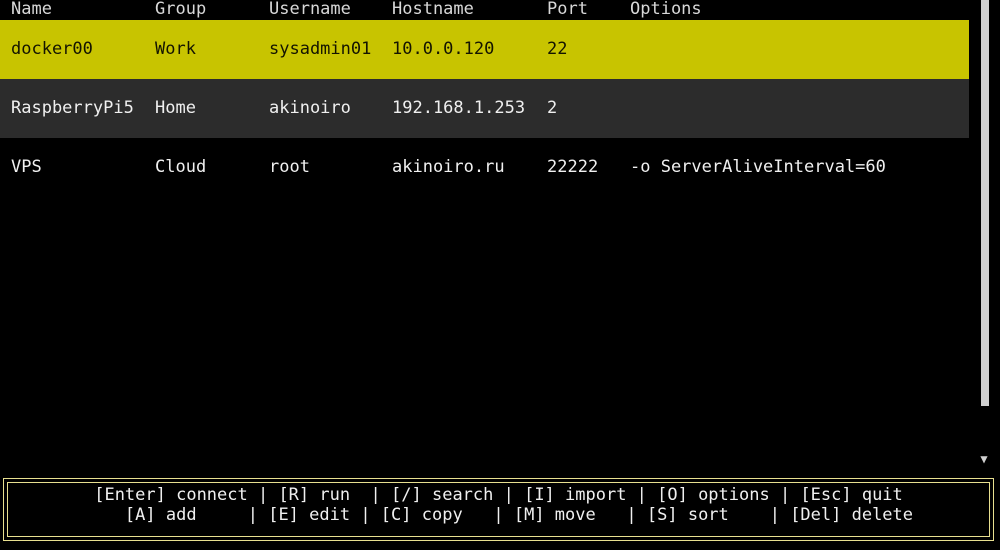 This screenshot has width=1000, height=550. Describe the element at coordinates (666, 9) in the screenshot. I see `column-header-options: Options` at that location.